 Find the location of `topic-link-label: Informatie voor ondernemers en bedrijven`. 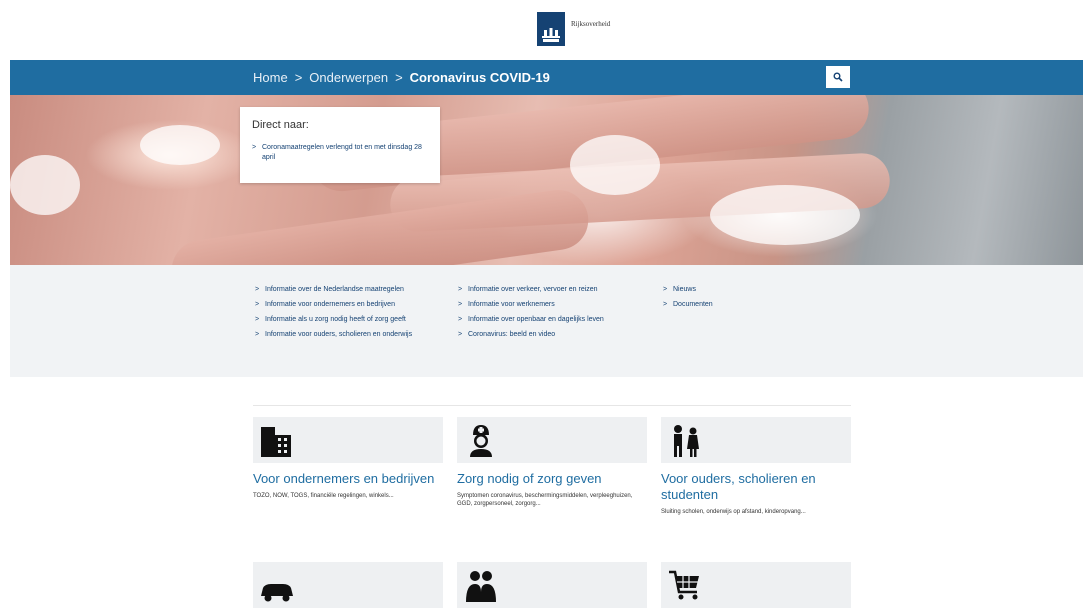

topic-link-label: Informatie voor ondernemers en bedrijven is located at coordinates (330, 304).